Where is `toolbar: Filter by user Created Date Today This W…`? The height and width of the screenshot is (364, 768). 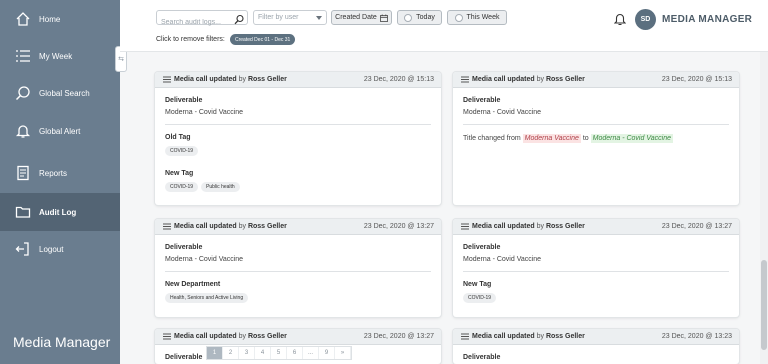 toolbar: Filter by user Created Date Today This W… is located at coordinates (444, 26).